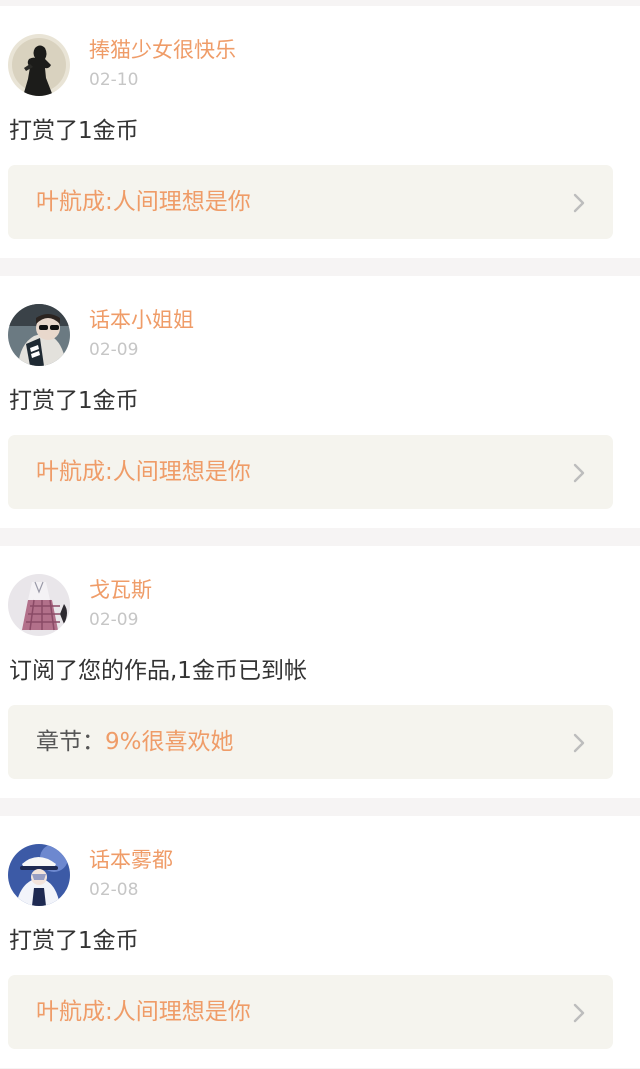  What do you see at coordinates (131, 860) in the screenshot?
I see `username: 话本雾都` at bounding box center [131, 860].